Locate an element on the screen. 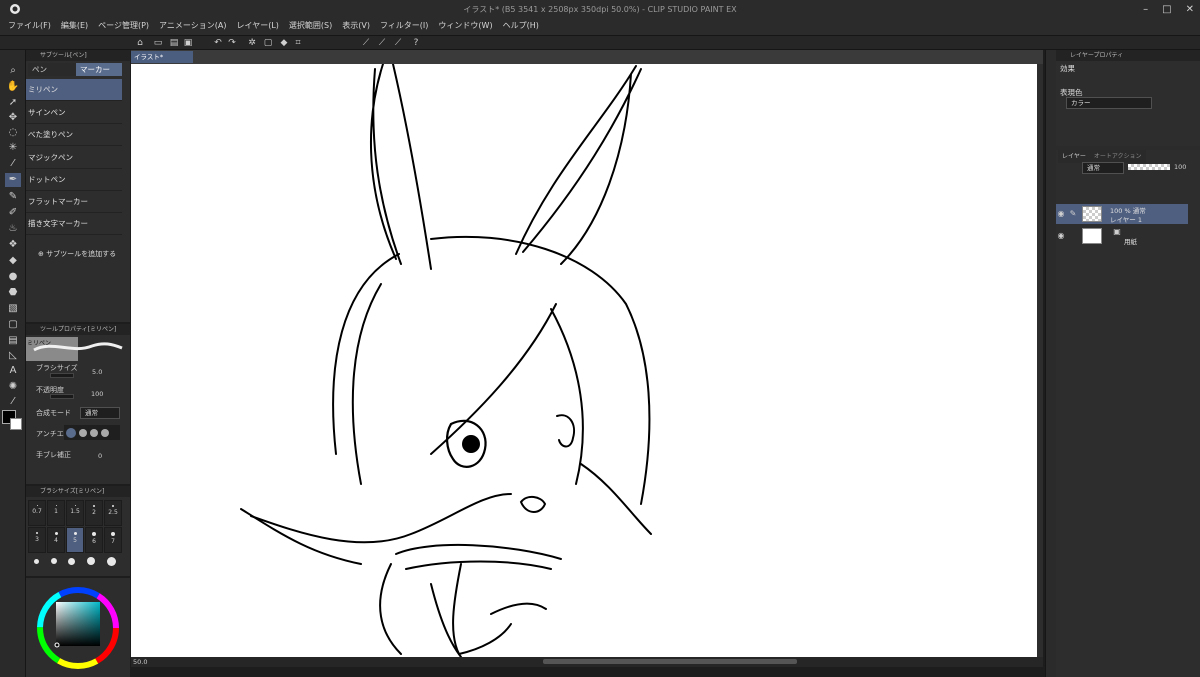 This screenshot has width=1200, height=677. subtool-item: ミリペン is located at coordinates (74, 90).